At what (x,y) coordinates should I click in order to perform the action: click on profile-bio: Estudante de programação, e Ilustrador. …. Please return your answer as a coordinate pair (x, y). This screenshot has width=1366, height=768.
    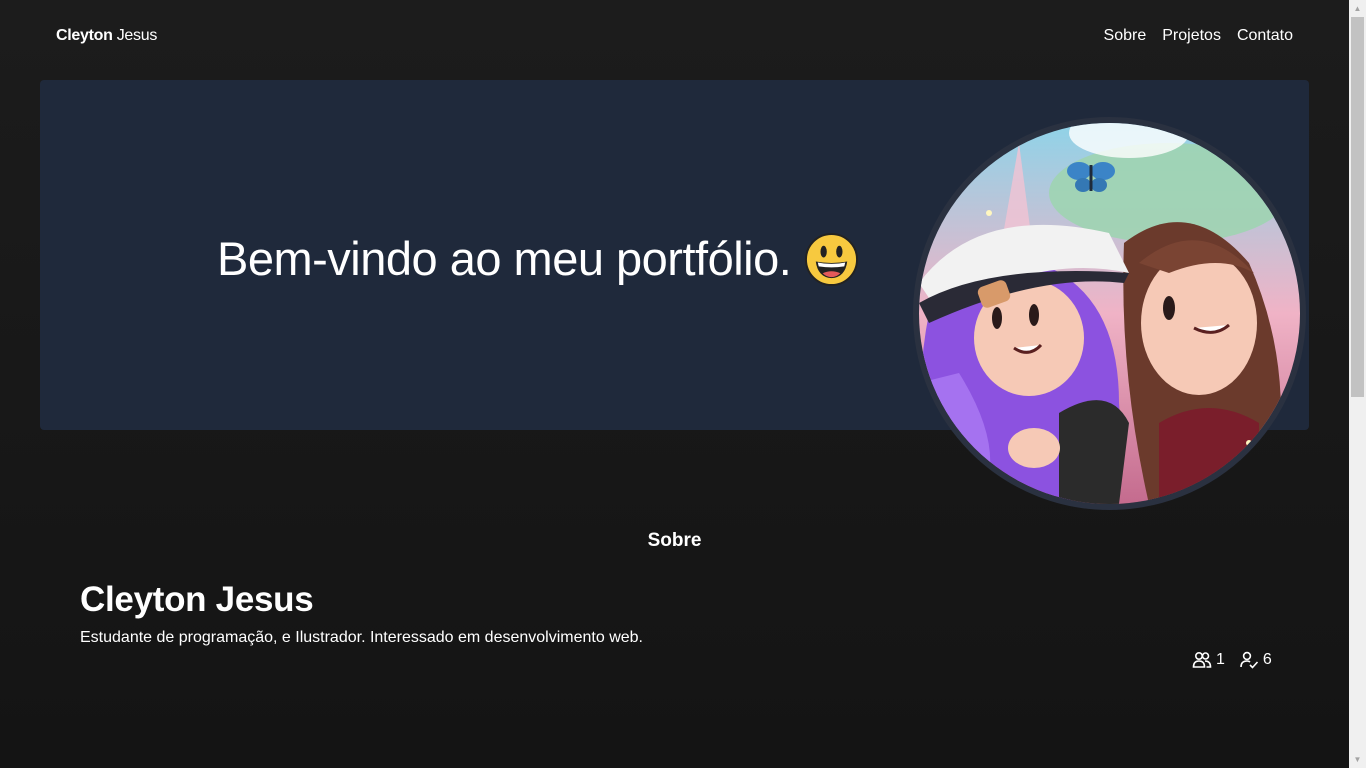
    Looking at the image, I should click on (361, 637).